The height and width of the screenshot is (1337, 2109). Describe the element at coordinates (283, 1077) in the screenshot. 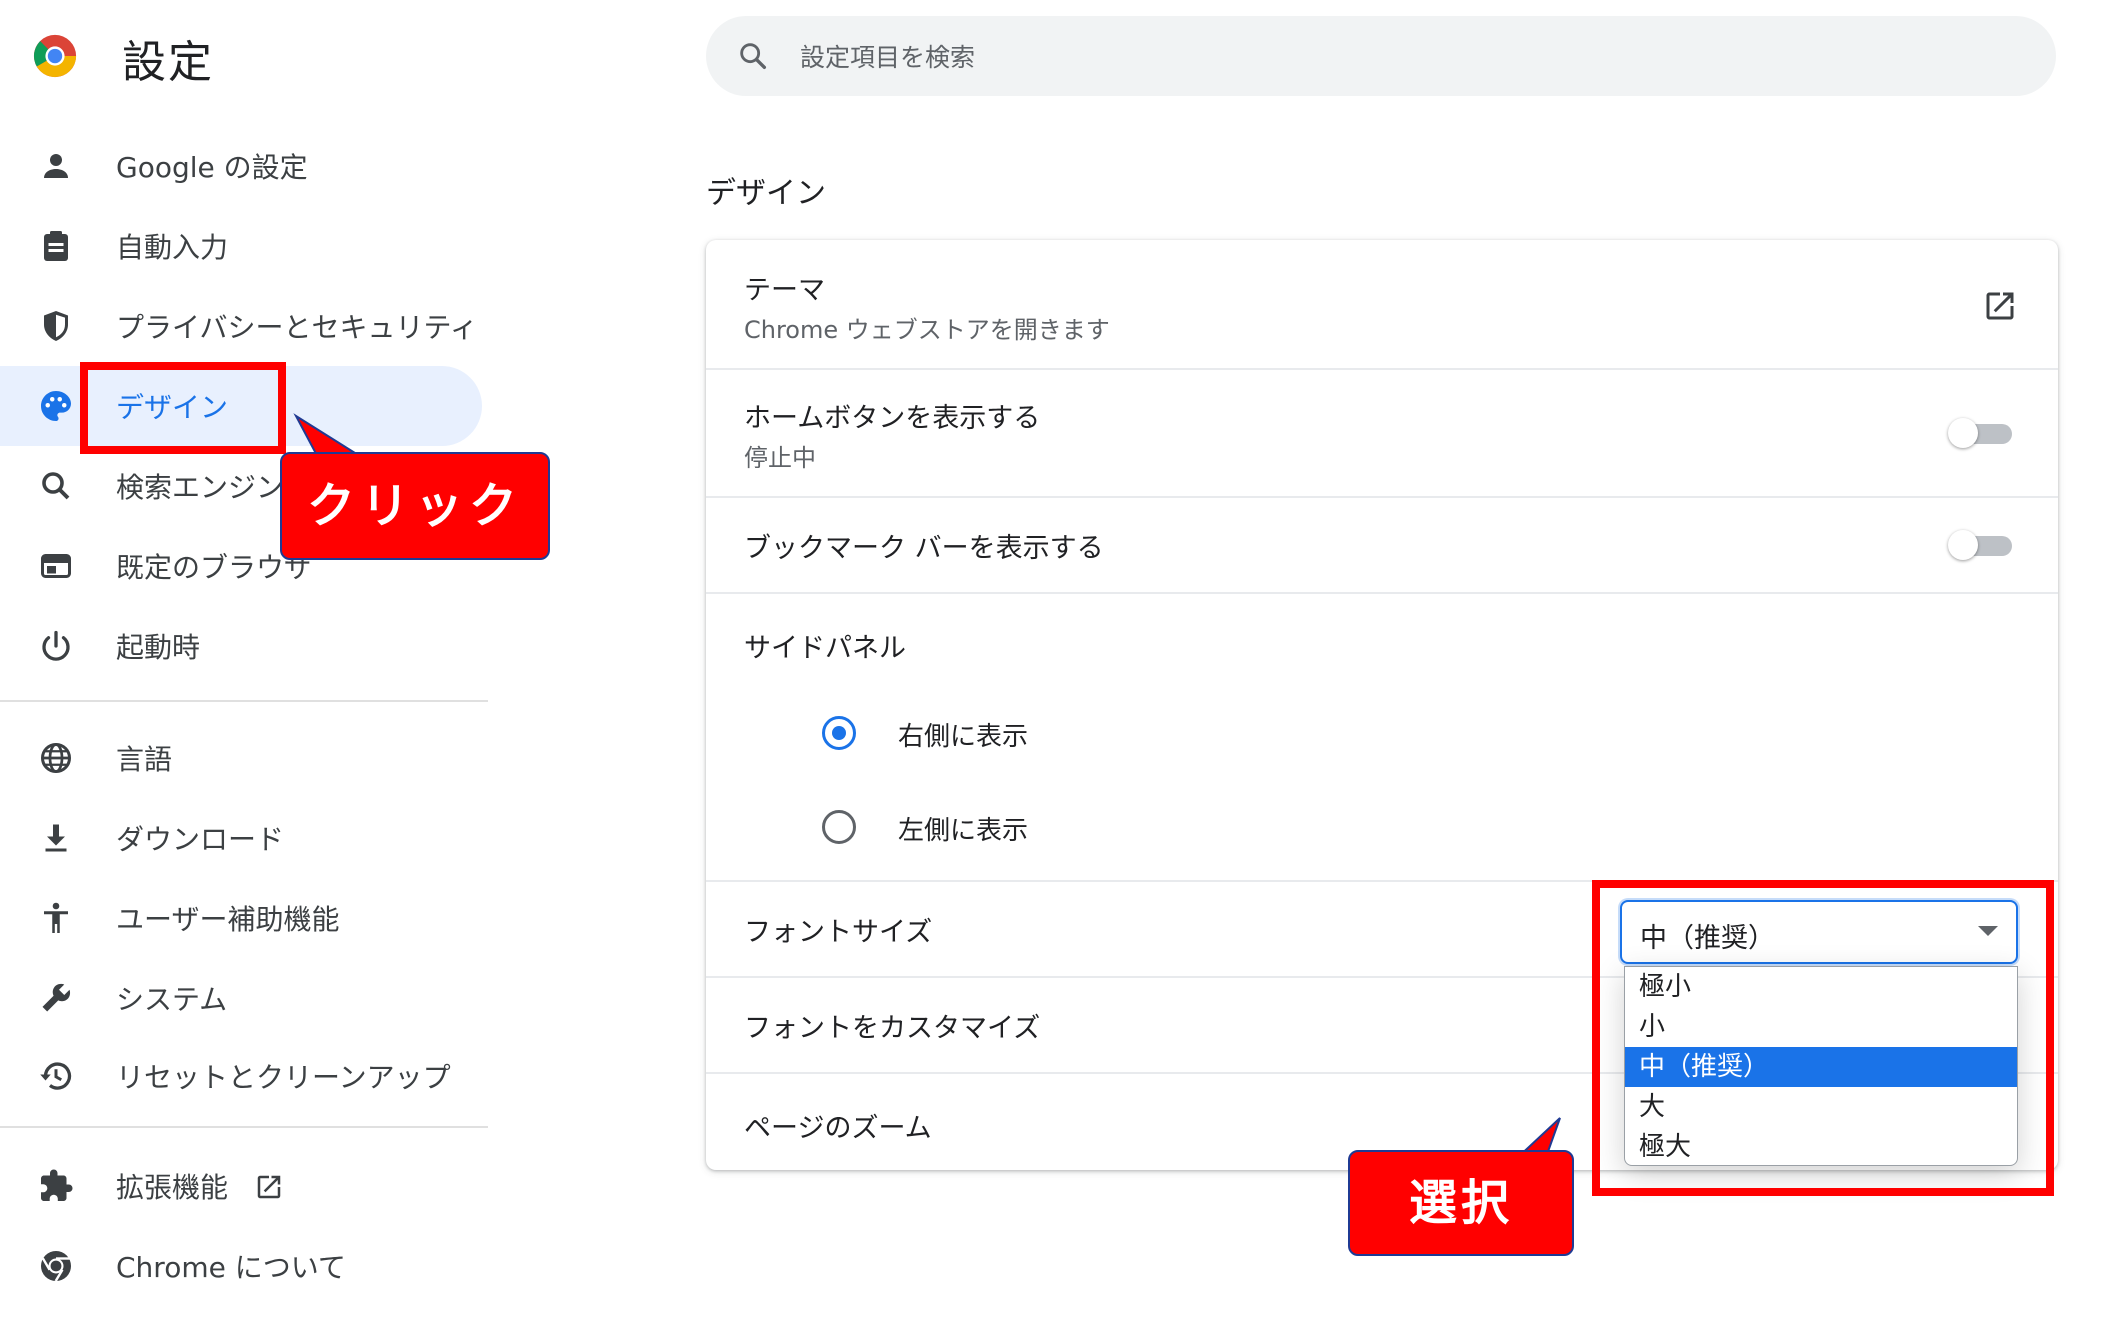

I see `sidebar-item-label: リセットとクリーンアップ` at that location.